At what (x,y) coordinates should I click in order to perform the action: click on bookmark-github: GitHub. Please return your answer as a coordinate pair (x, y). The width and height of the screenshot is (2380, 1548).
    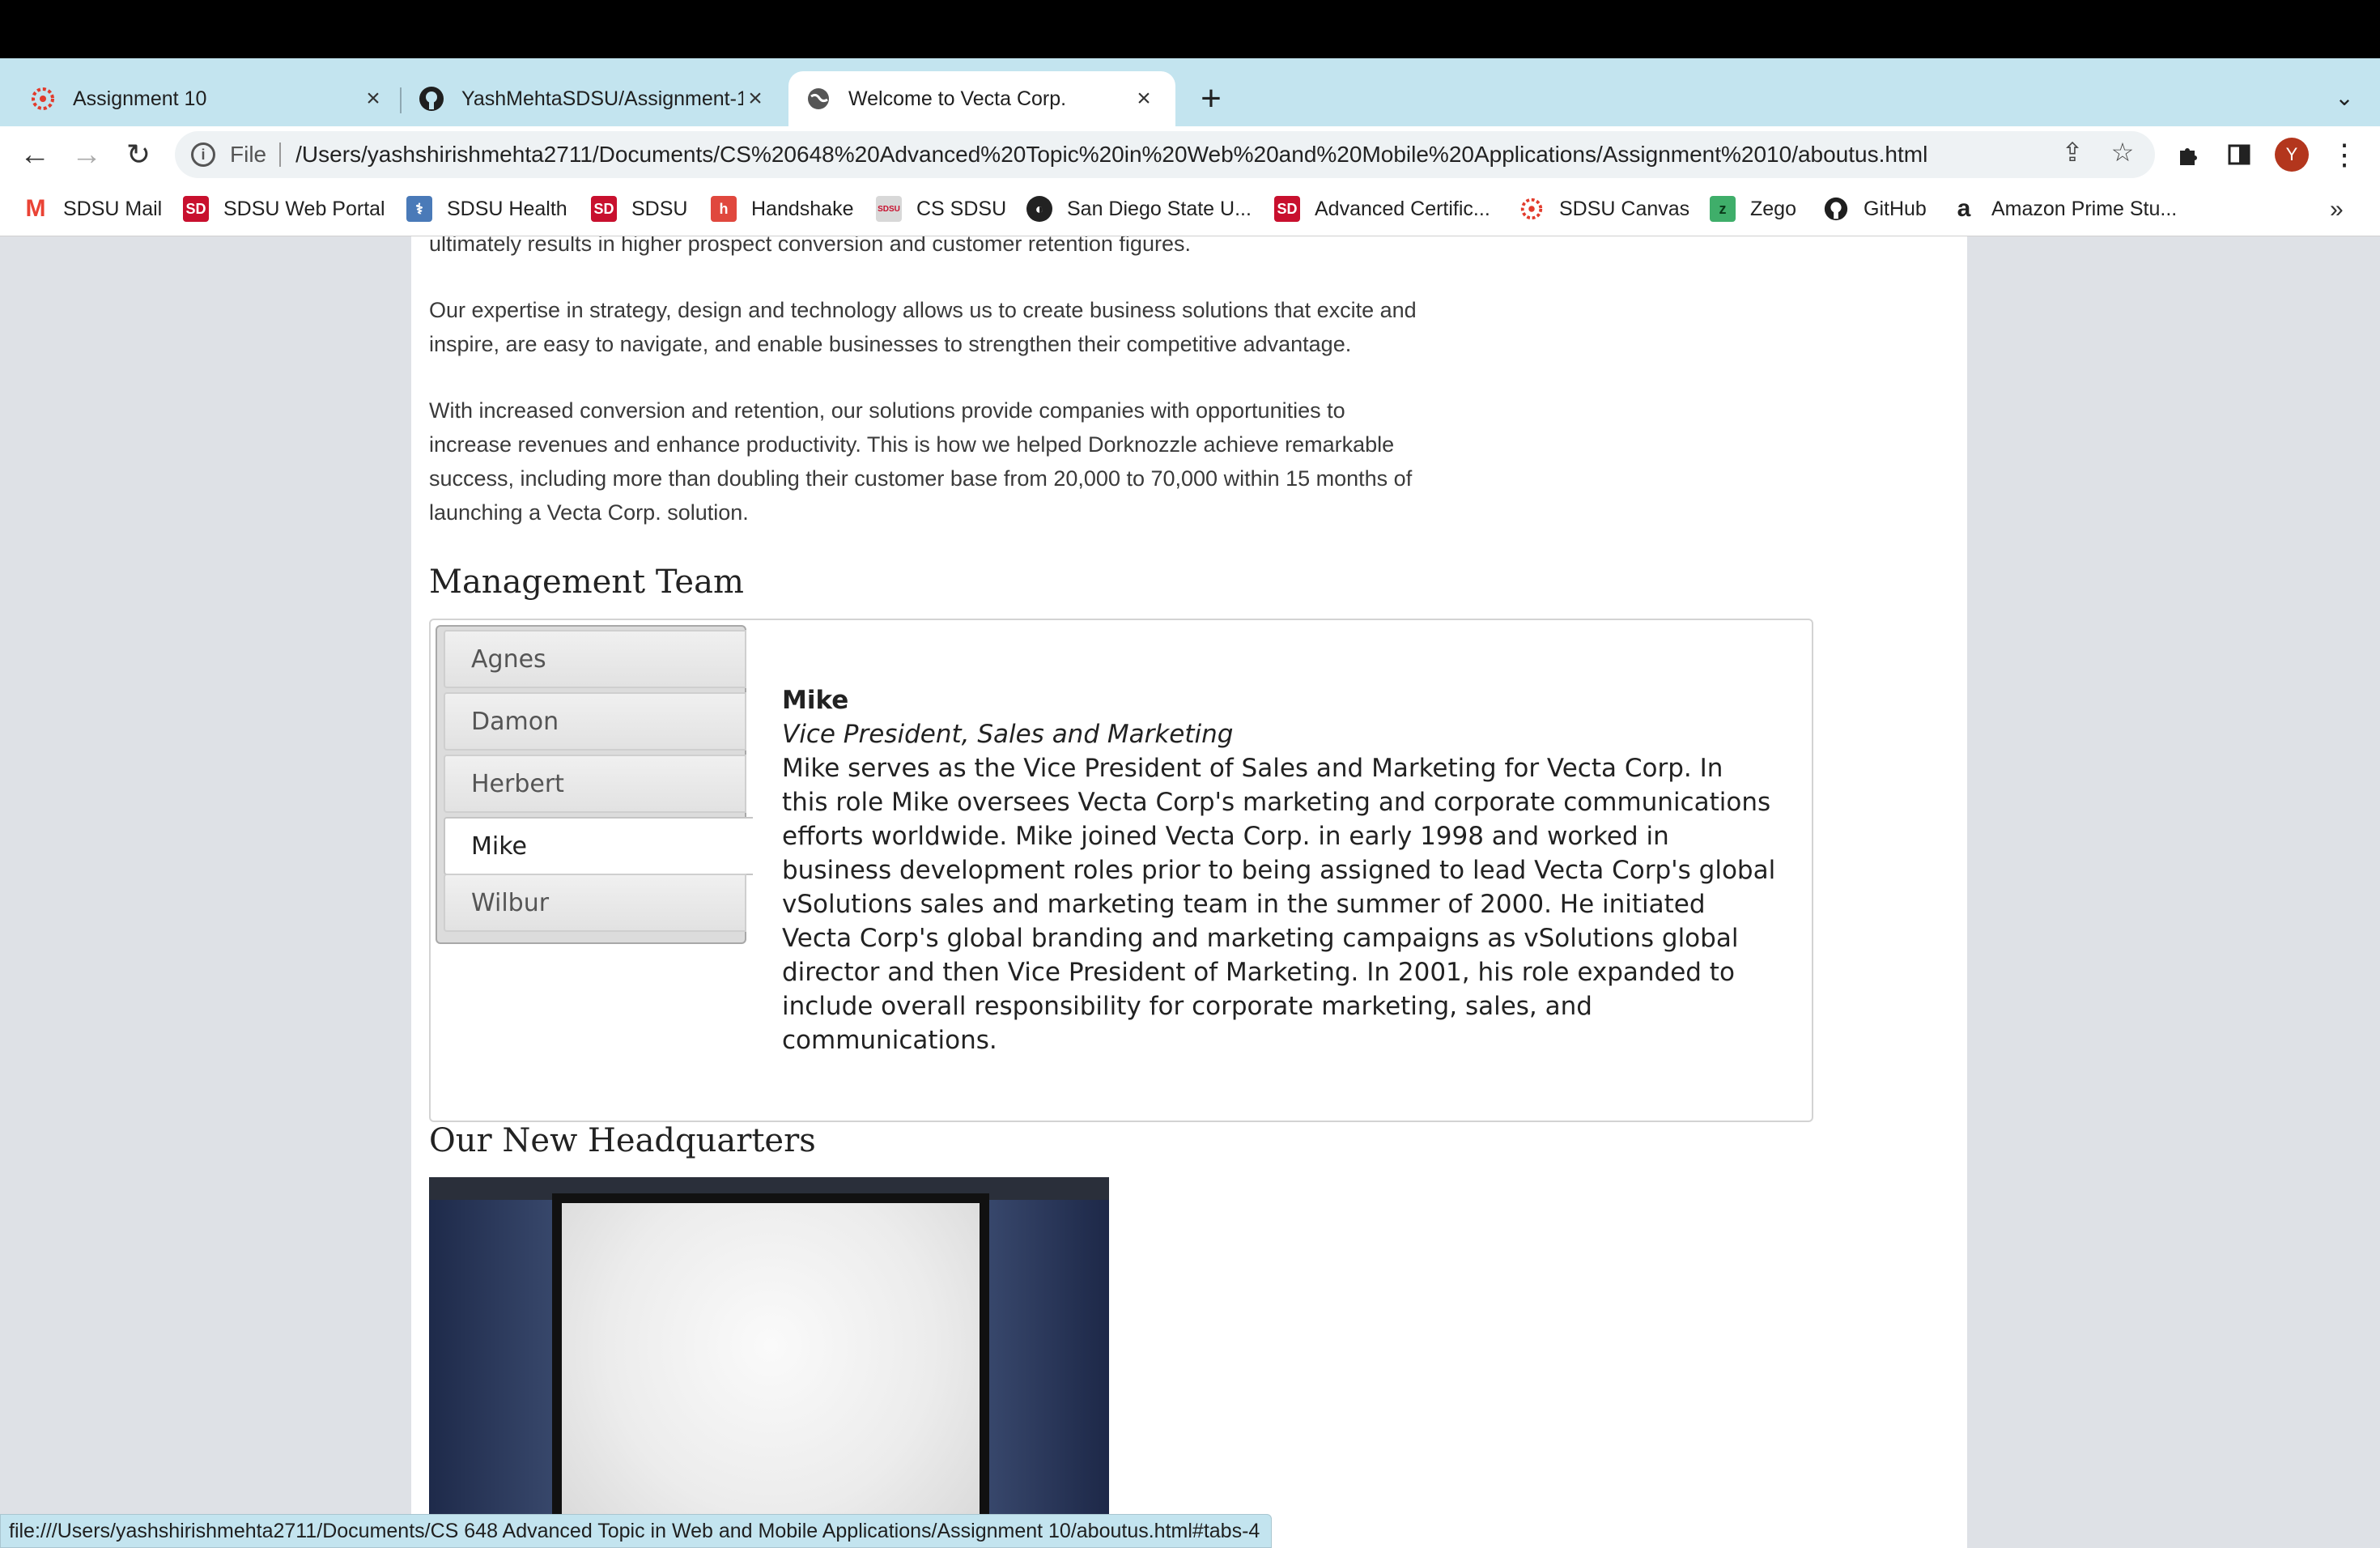
    Looking at the image, I should click on (1875, 209).